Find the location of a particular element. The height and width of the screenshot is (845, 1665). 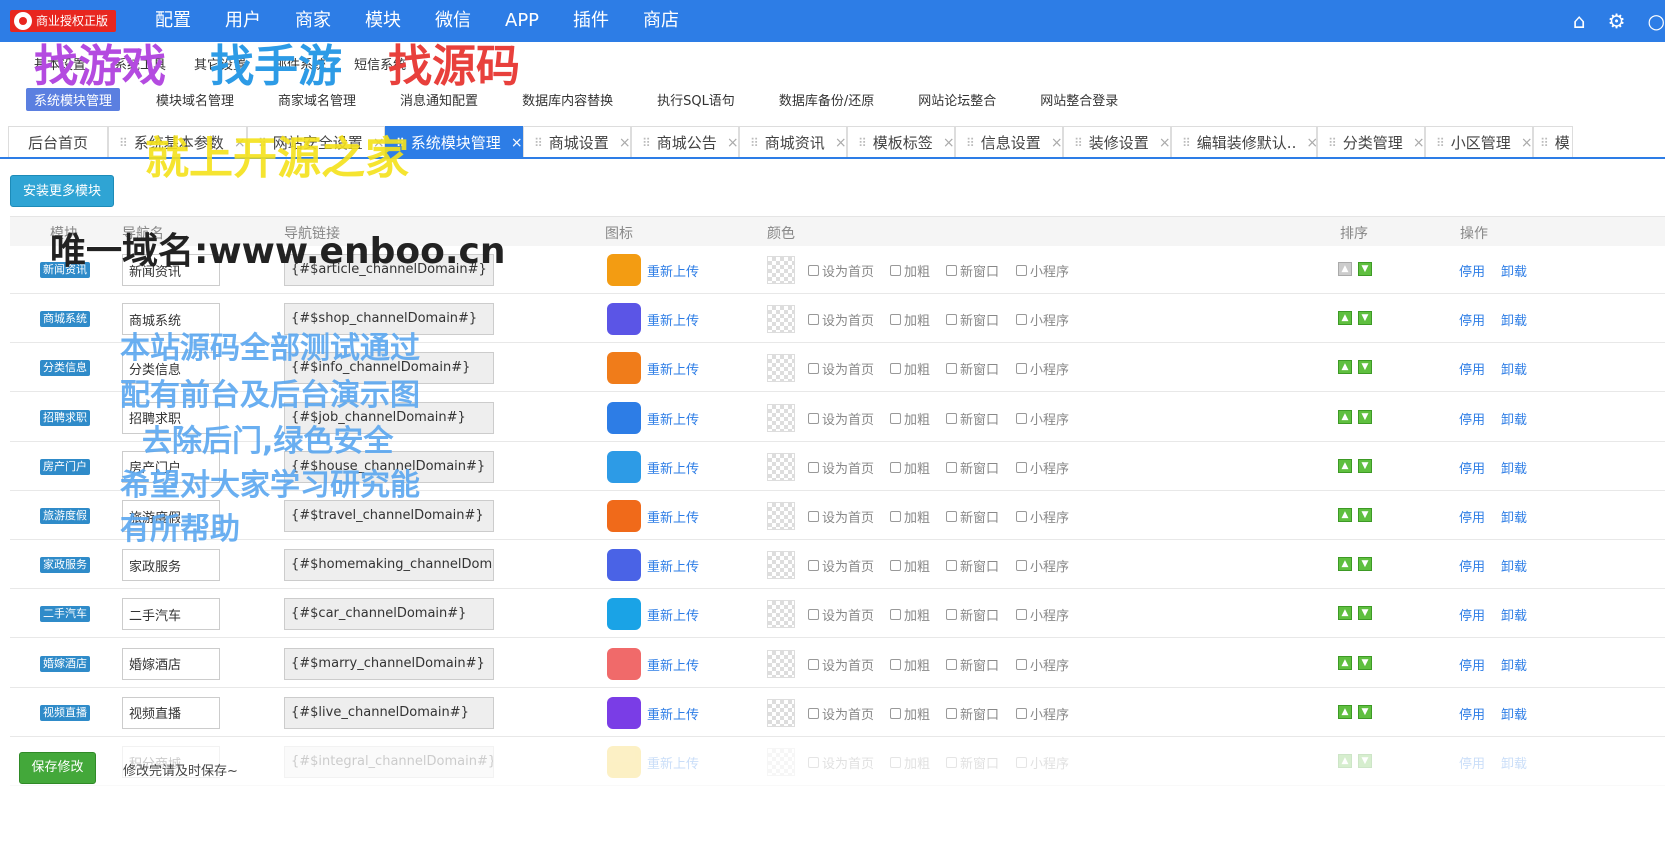

nav-link-input: {#$car_channelDomain#} is located at coordinates (389, 614).